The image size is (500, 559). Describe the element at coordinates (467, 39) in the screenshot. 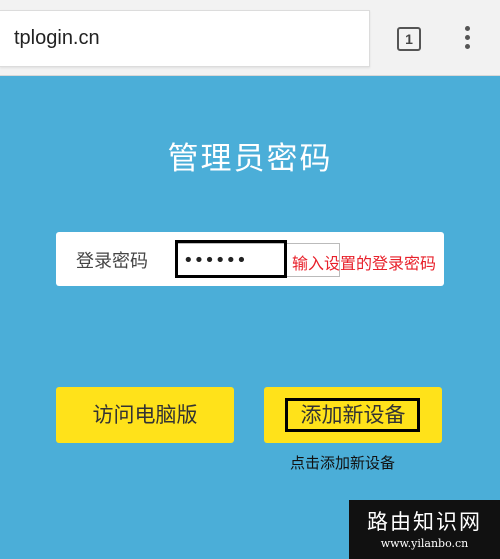

I see `more-vert-icon` at that location.